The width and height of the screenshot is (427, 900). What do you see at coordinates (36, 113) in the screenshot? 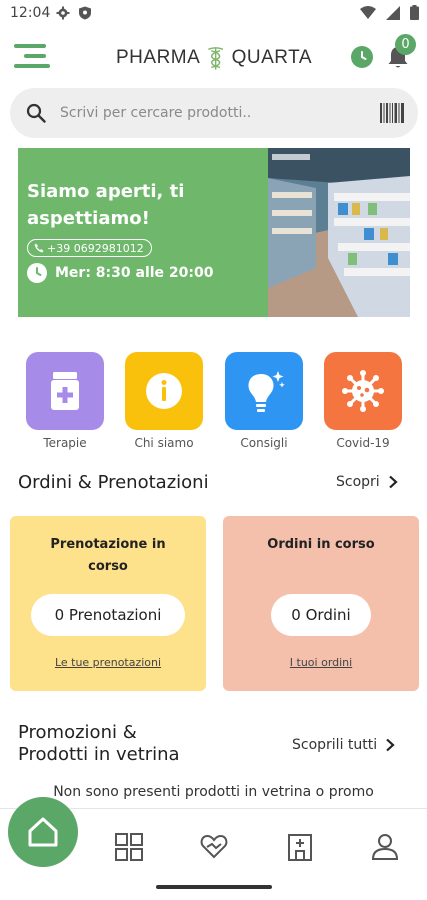
I see `search-icon` at bounding box center [36, 113].